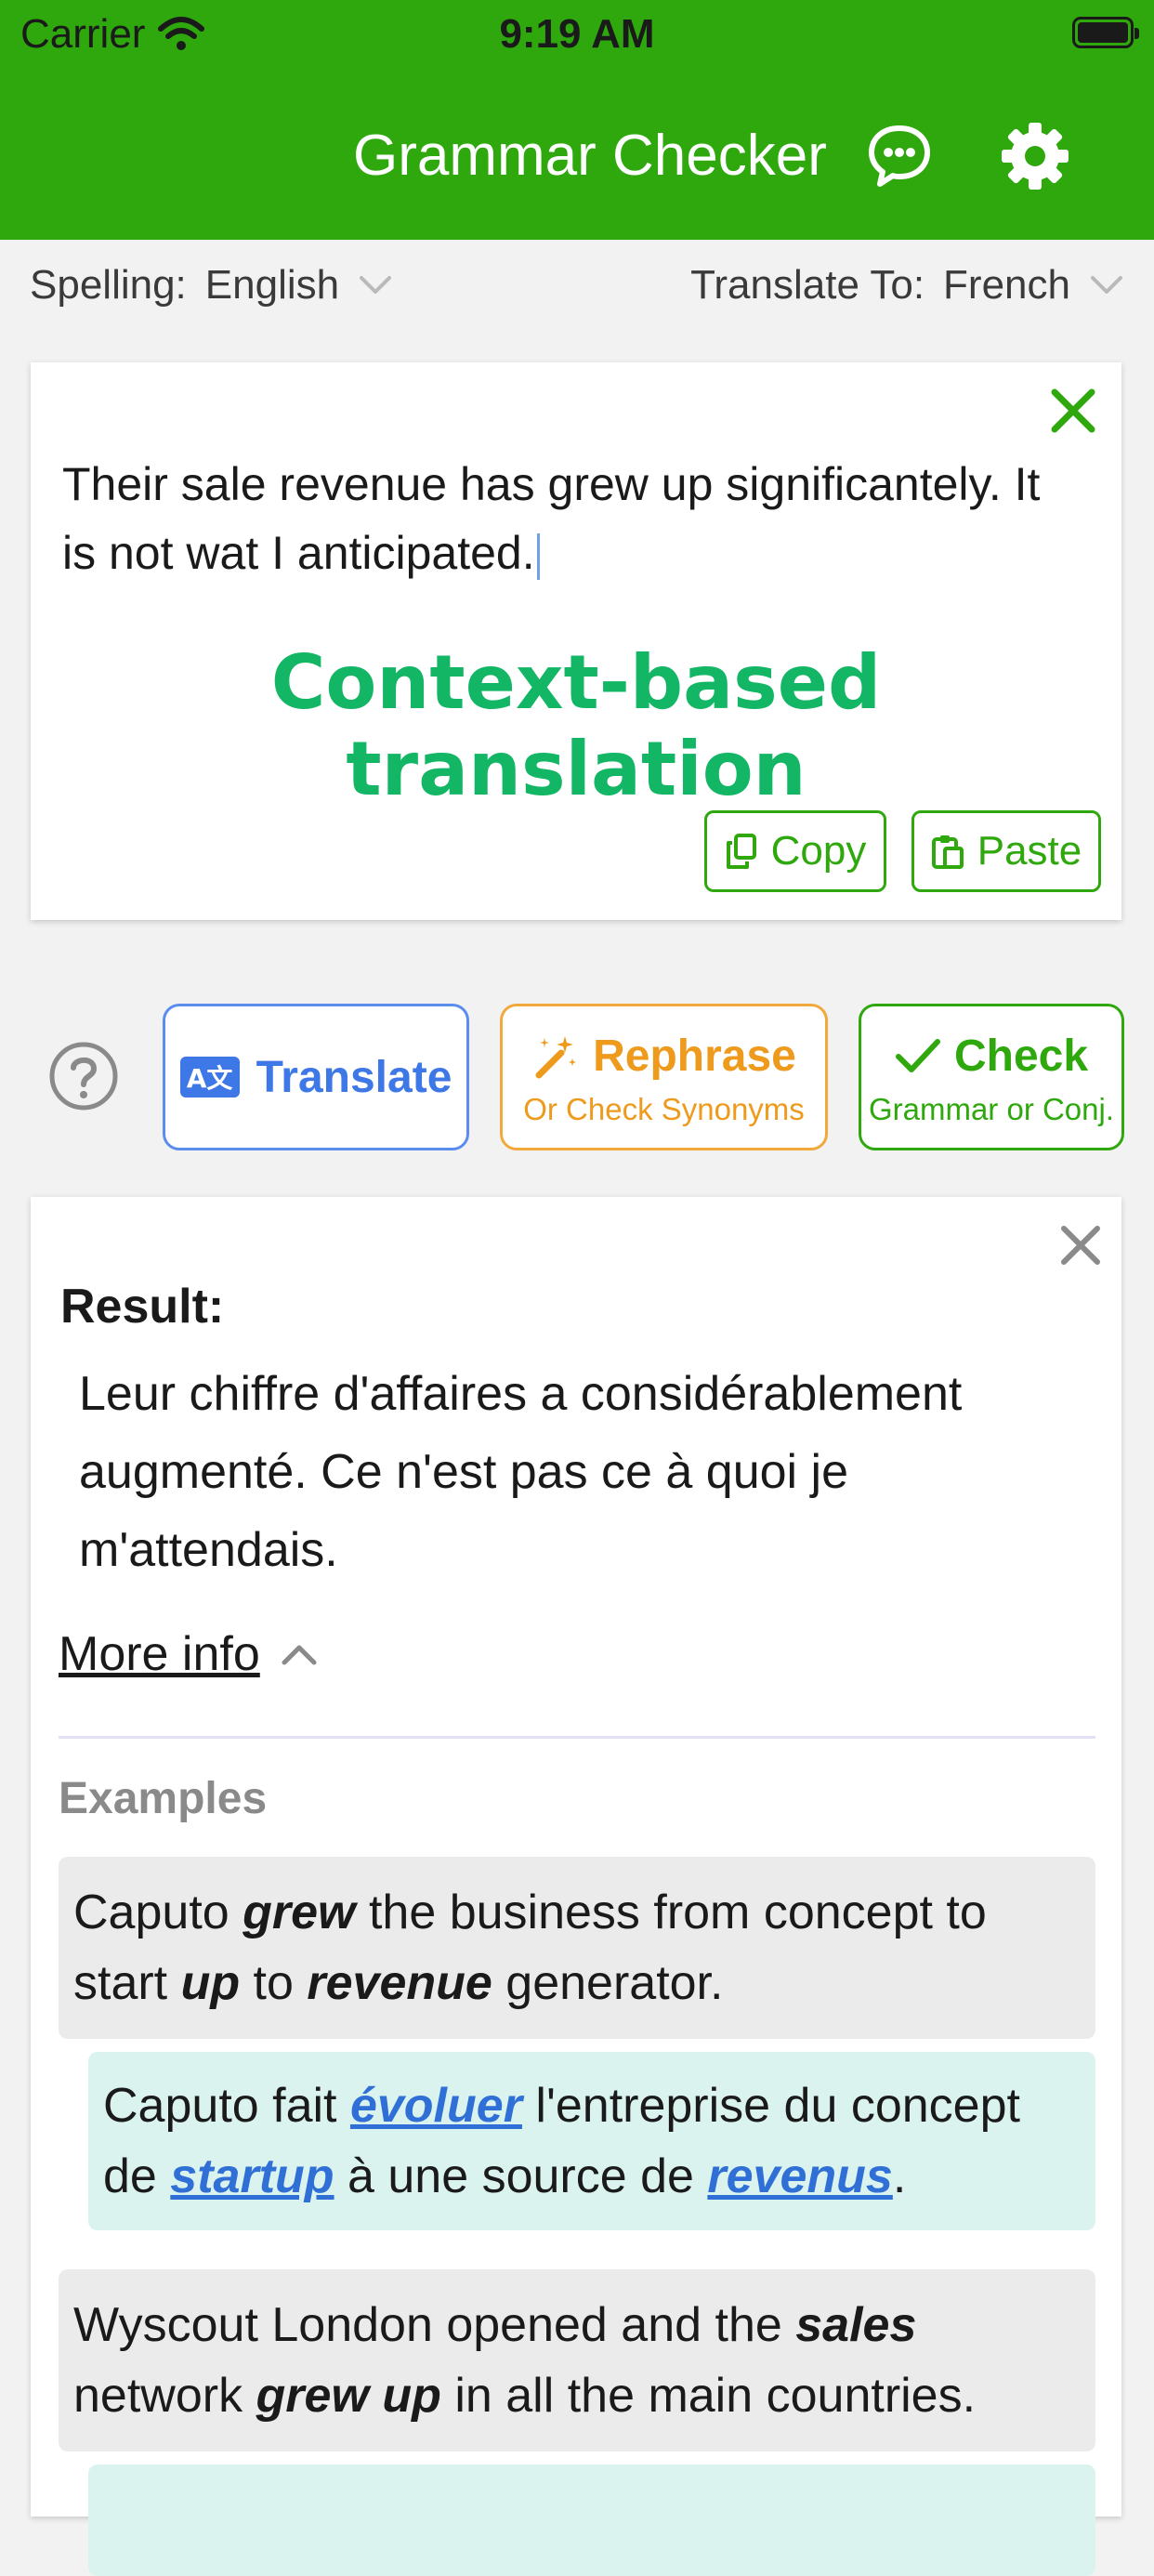 Image resolution: width=1154 pixels, height=2576 pixels. What do you see at coordinates (272, 285) in the screenshot?
I see `spelling-value: English` at bounding box center [272, 285].